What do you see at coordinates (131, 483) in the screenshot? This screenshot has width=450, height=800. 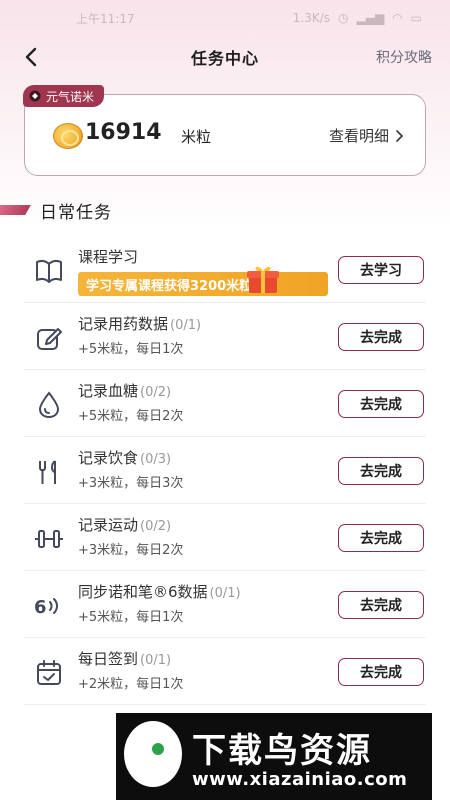 I see `task-reward: +3米粒，每日3次` at bounding box center [131, 483].